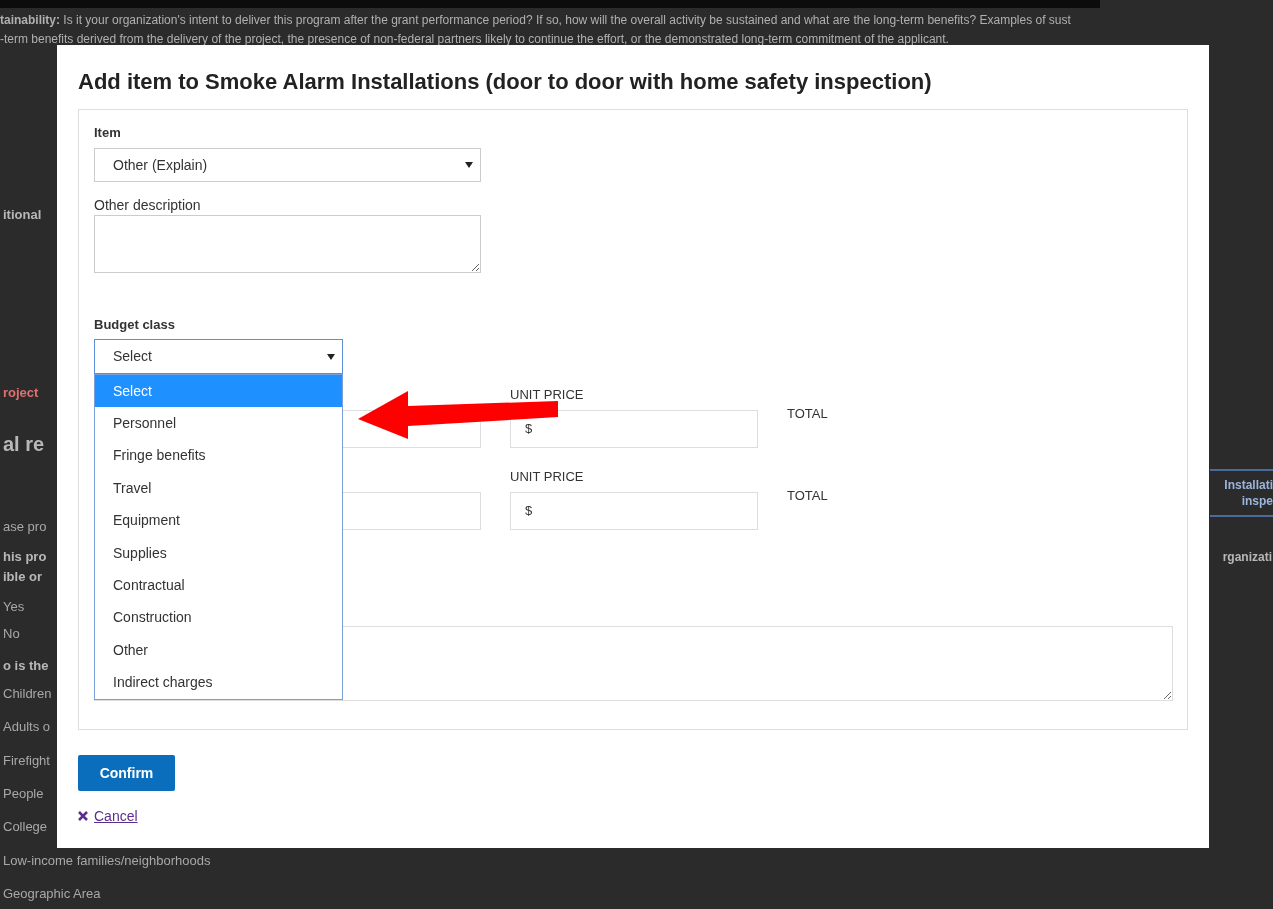 The image size is (1273, 909). Describe the element at coordinates (52, 894) in the screenshot. I see `page-text: Geographic Area` at that location.